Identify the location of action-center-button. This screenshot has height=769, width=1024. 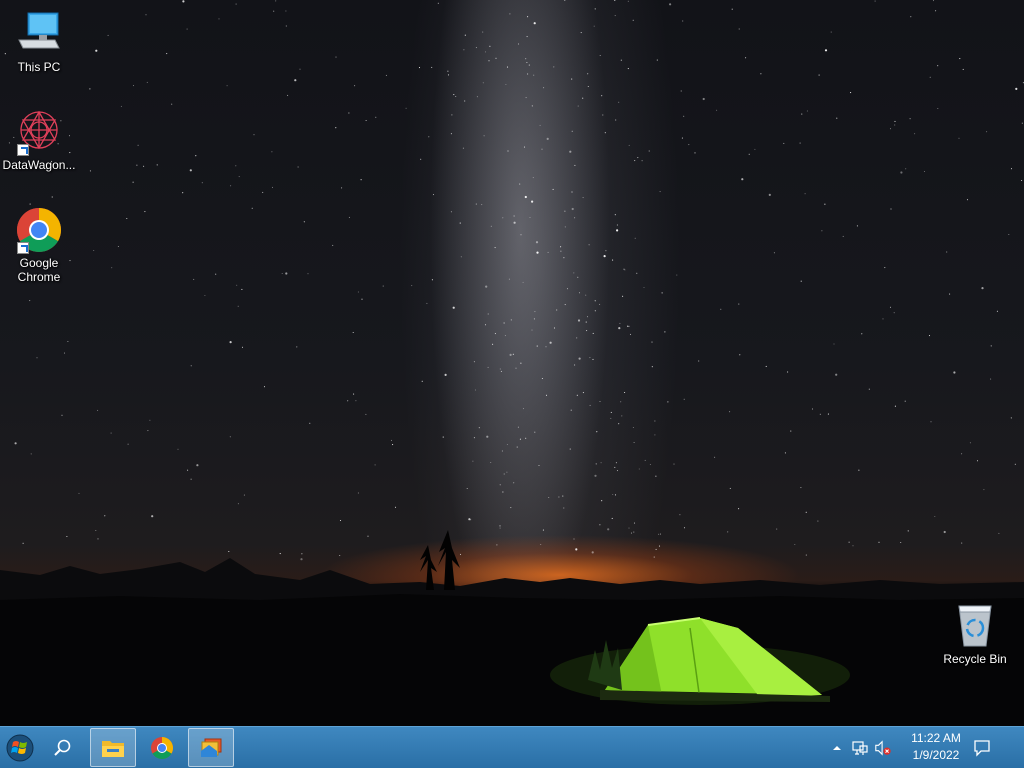
(982, 748).